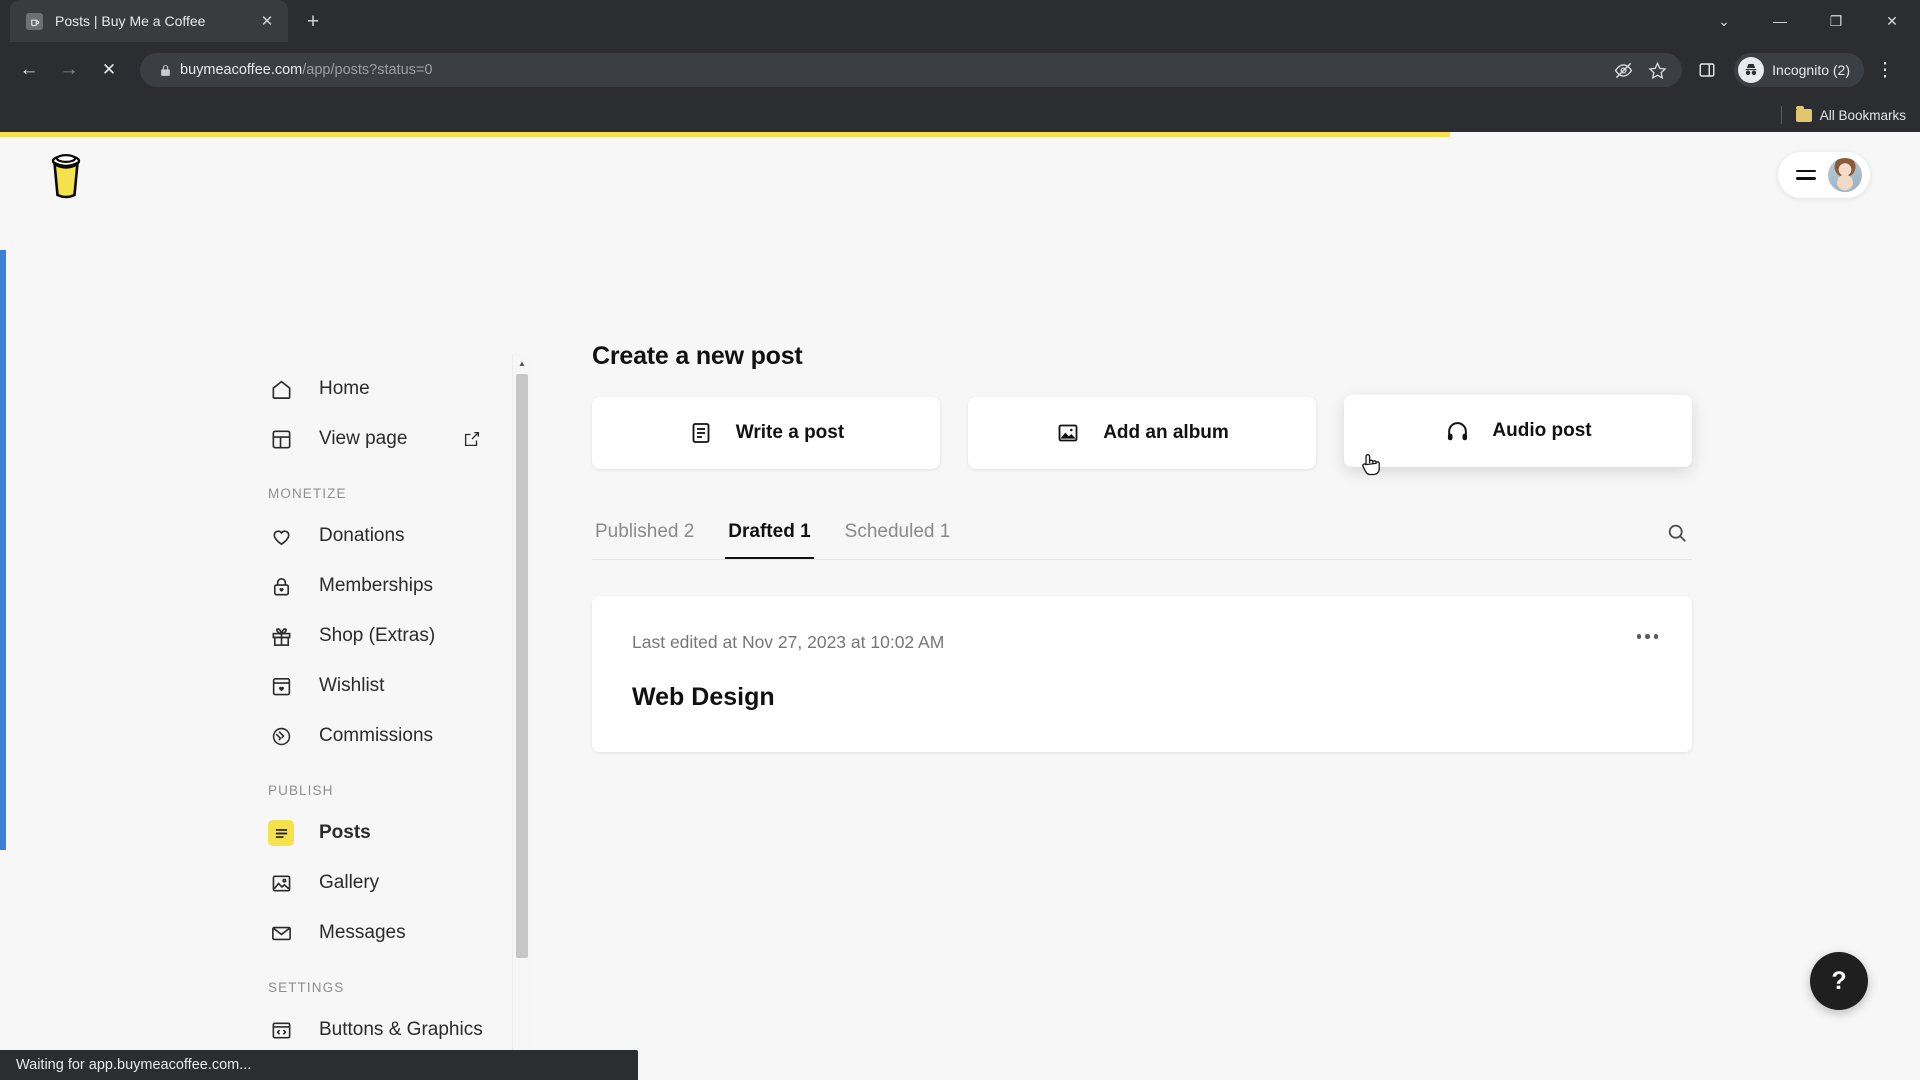 The height and width of the screenshot is (1080, 1920). What do you see at coordinates (1806, 174) in the screenshot?
I see `hamburger-icon` at bounding box center [1806, 174].